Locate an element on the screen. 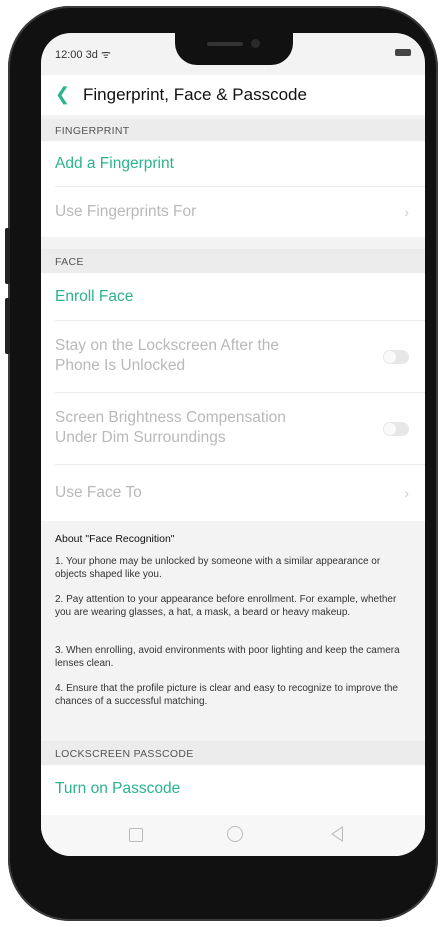  turn-on-passcode-row: Turn on Passcode is located at coordinates (233, 790).